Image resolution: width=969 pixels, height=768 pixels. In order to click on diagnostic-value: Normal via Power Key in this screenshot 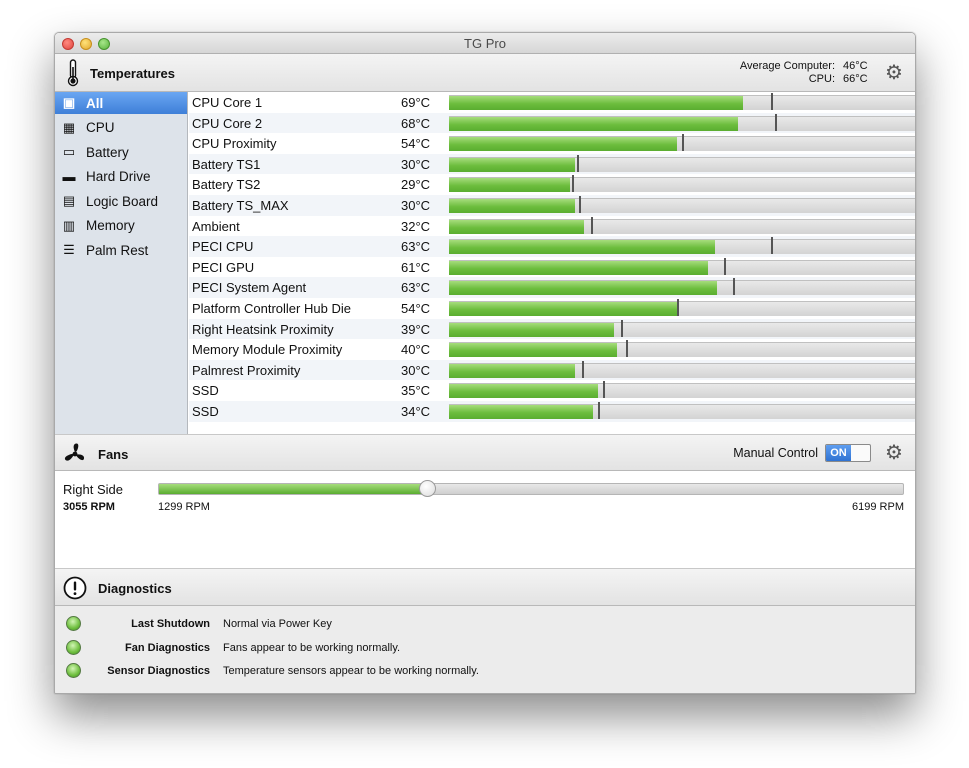, I will do `click(277, 624)`.